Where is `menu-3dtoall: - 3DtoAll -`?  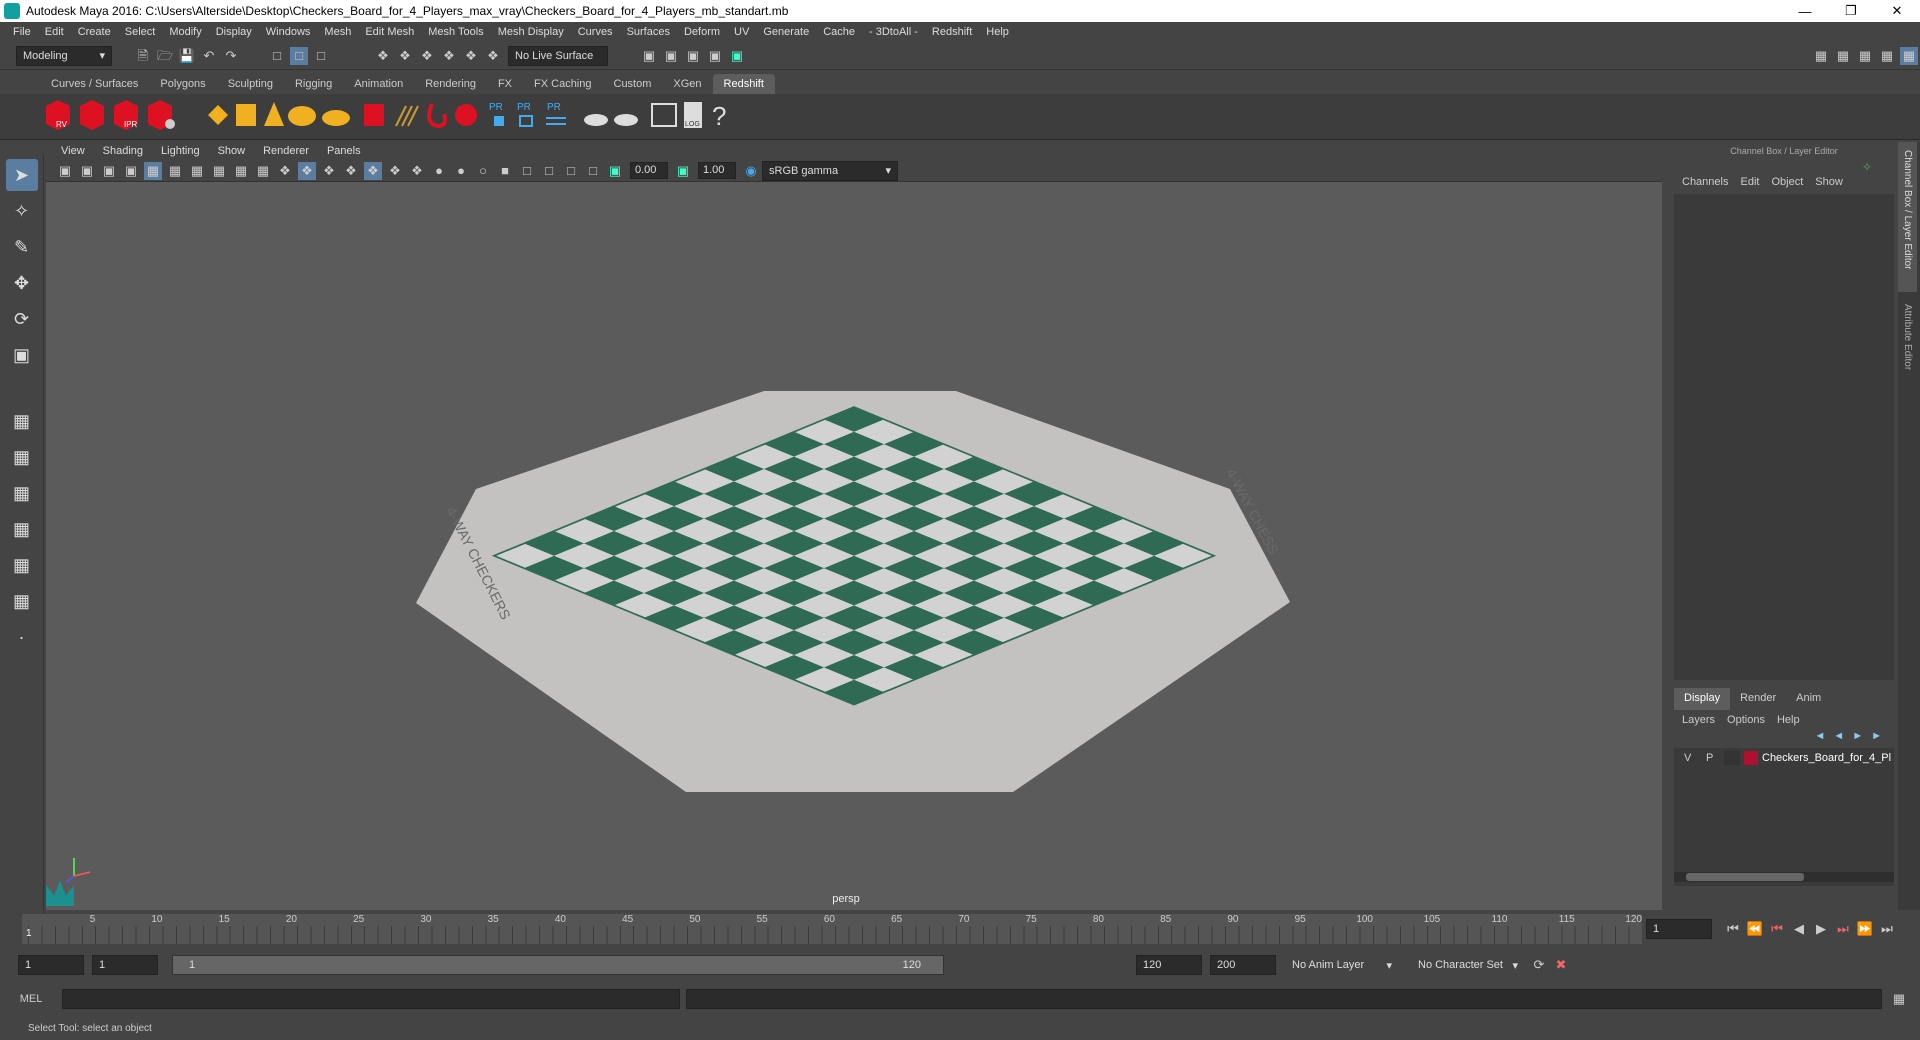
menu-3dtoall: - 3DtoAll - is located at coordinates (893, 32).